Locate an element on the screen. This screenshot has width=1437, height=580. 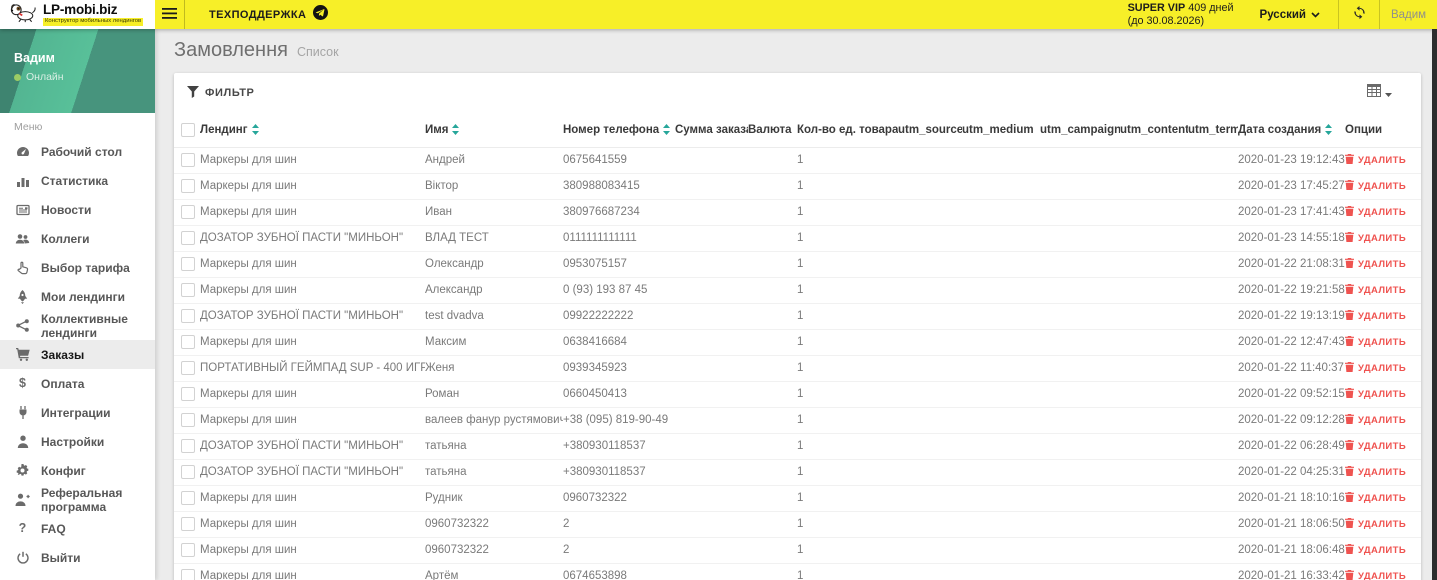
sidebar-item-payment: $ Оплата is located at coordinates (77, 383).